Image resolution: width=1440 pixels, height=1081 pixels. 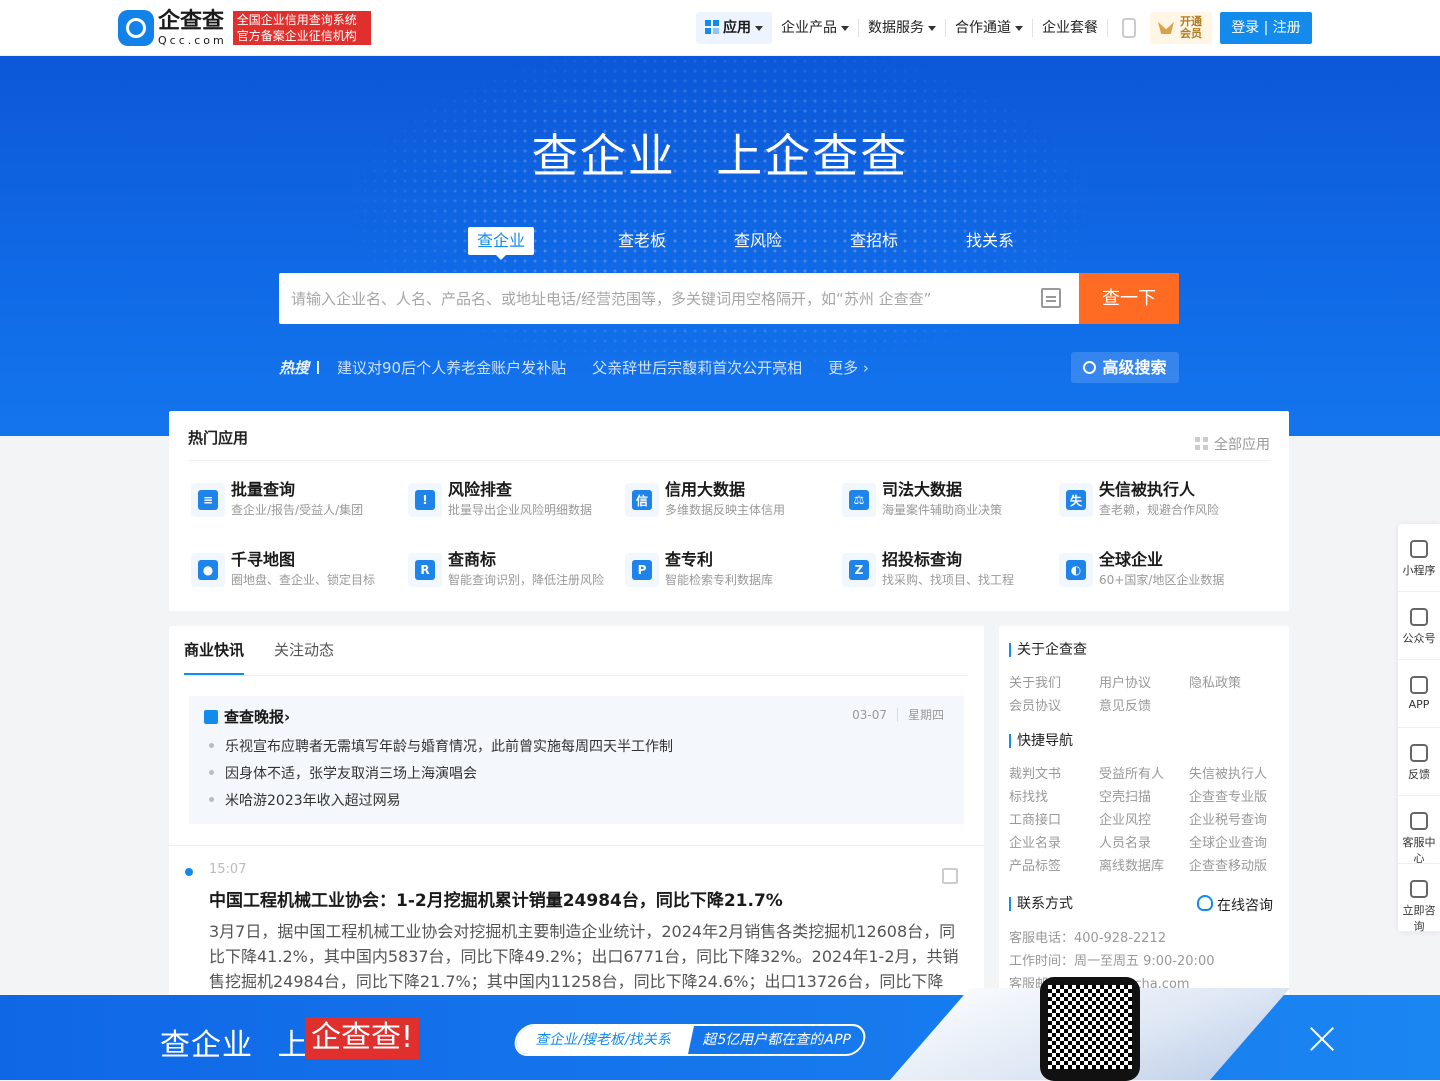 What do you see at coordinates (1035, 704) in the screenshot?
I see `about-link: 会员协议` at bounding box center [1035, 704].